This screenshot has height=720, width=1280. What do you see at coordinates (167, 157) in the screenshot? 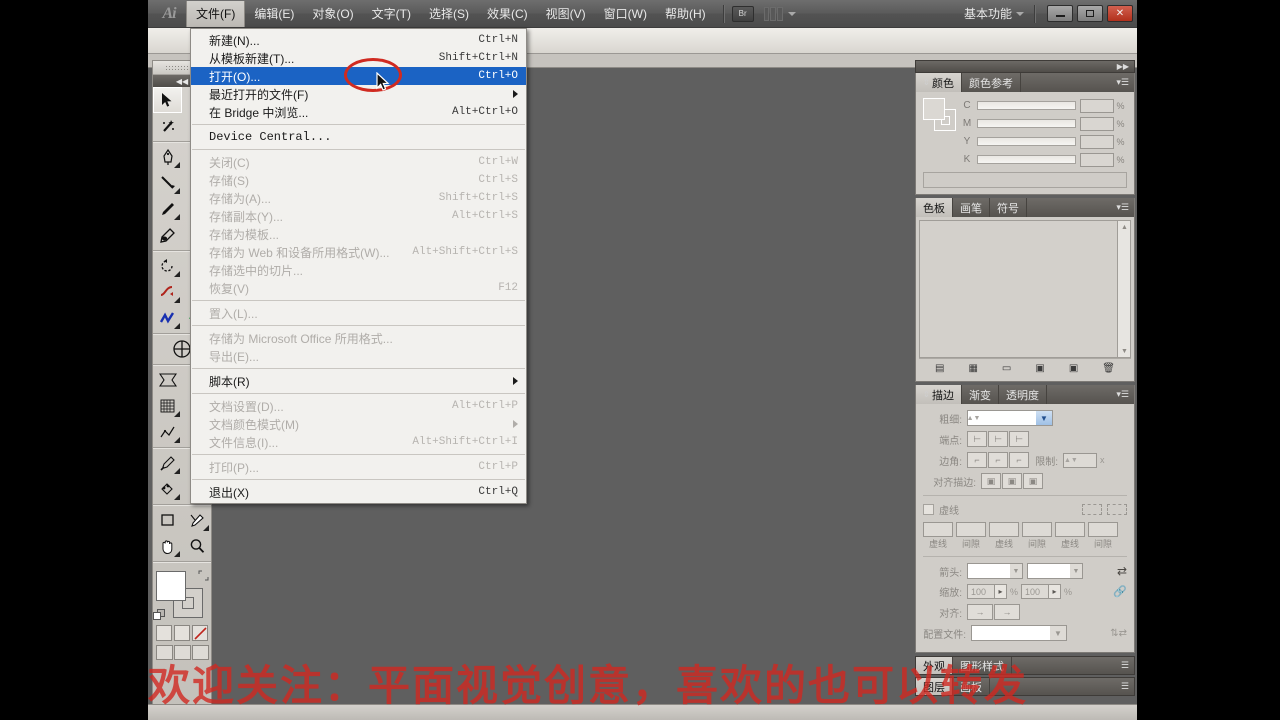
I see `pen-tool` at bounding box center [167, 157].